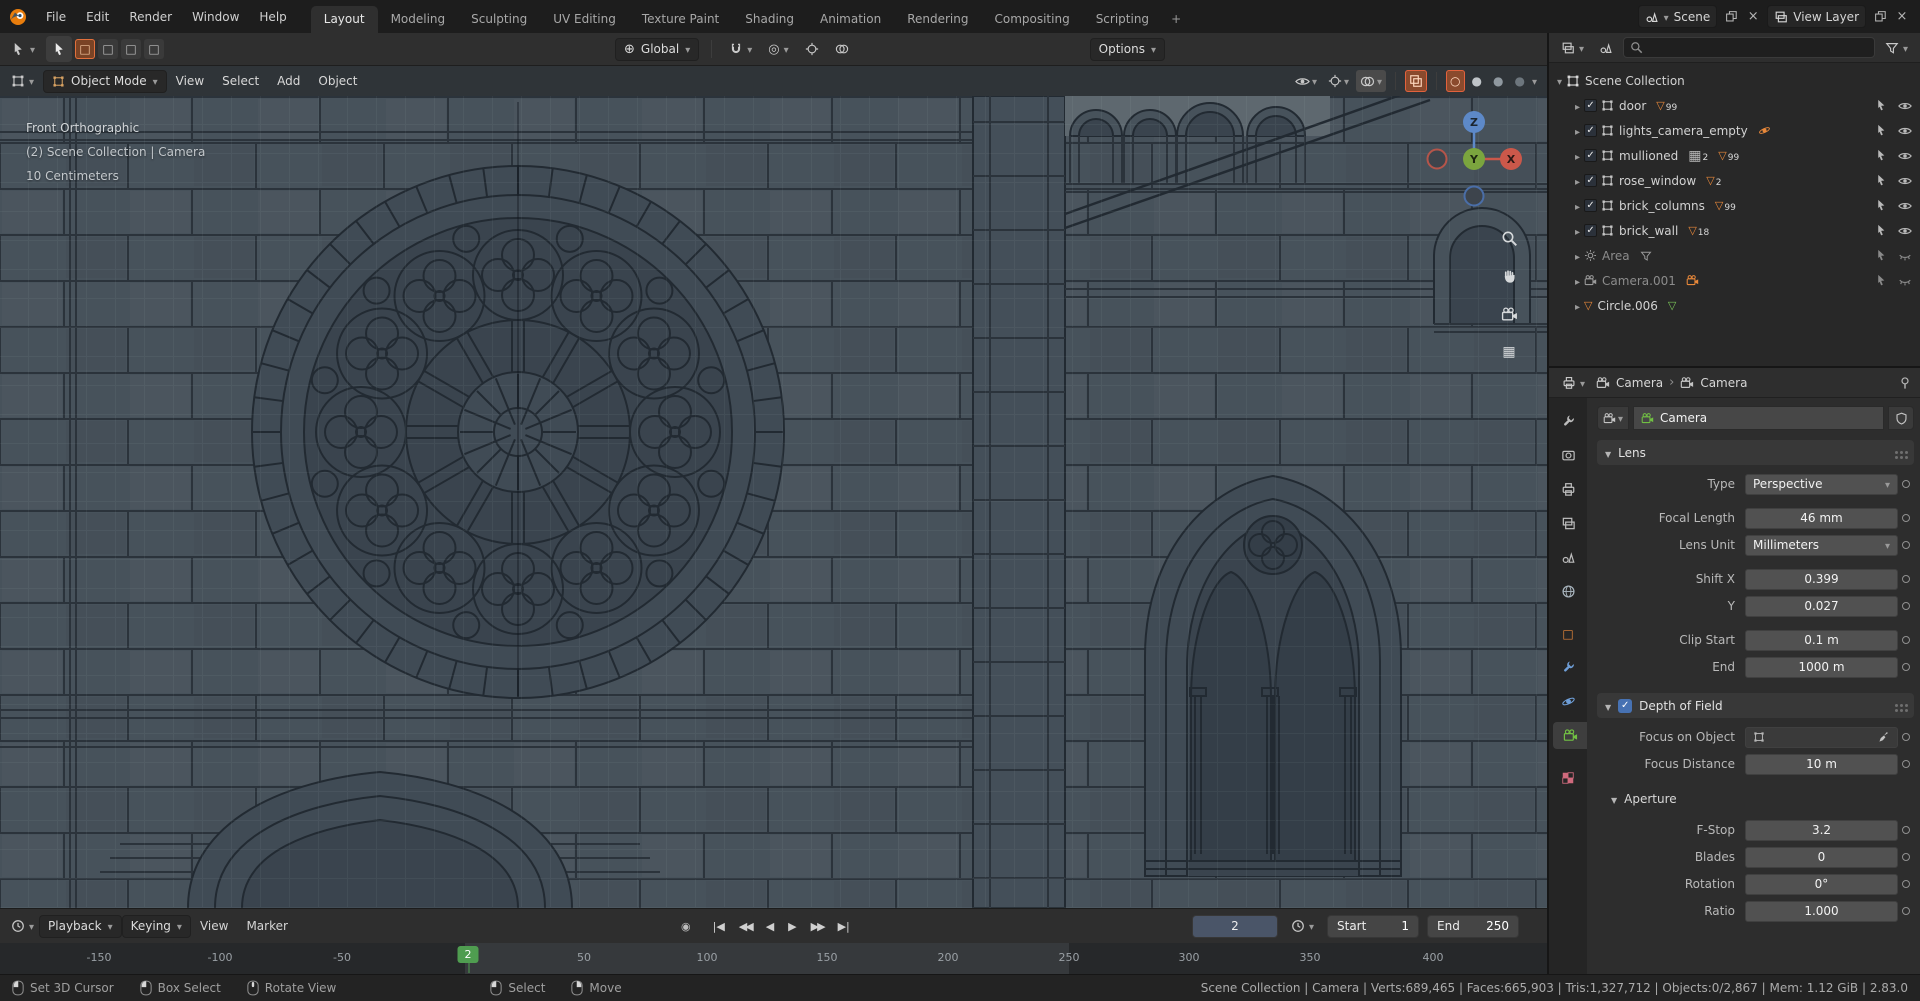 This screenshot has height=1001, width=1920. Describe the element at coordinates (1474, 196) in the screenshot. I see `axis-neg-z-ball` at that location.